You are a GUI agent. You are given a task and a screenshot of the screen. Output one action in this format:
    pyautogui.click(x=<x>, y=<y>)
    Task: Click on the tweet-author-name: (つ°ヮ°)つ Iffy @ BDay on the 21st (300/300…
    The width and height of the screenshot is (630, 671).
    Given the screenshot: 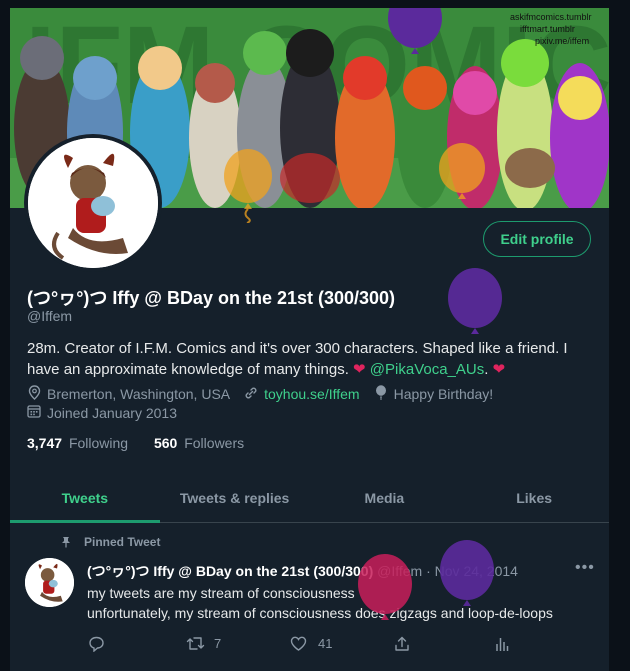 What is the action you would take?
    pyautogui.click(x=230, y=571)
    